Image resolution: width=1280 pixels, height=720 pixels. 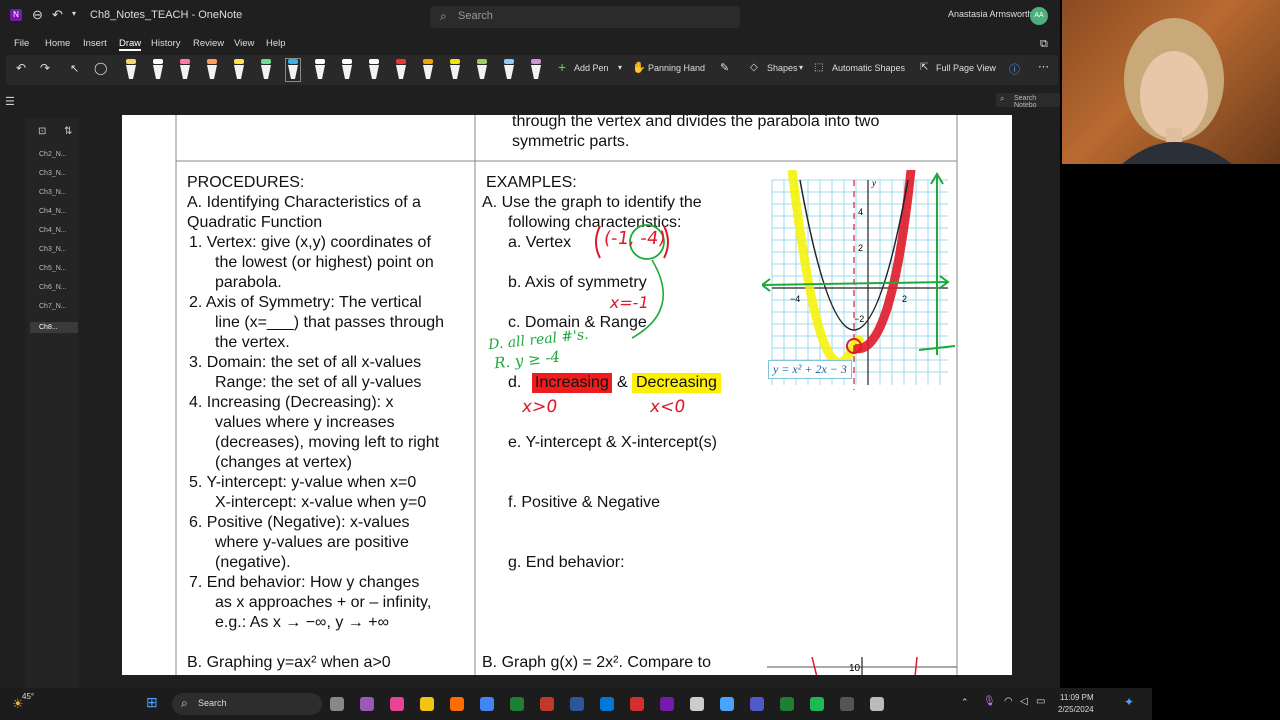 What do you see at coordinates (299, 522) in the screenshot?
I see `proc-6-line-1: 6. Positive (Negative): x-values` at bounding box center [299, 522].